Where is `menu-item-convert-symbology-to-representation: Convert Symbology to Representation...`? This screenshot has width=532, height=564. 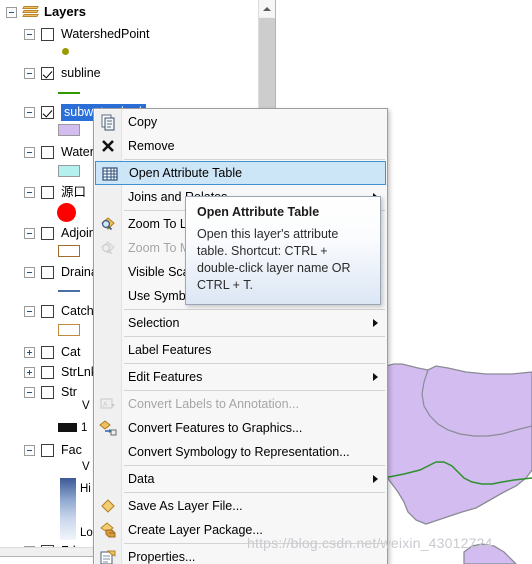 menu-item-convert-symbology-to-representation: Convert Symbology to Representation... is located at coordinates (240, 452).